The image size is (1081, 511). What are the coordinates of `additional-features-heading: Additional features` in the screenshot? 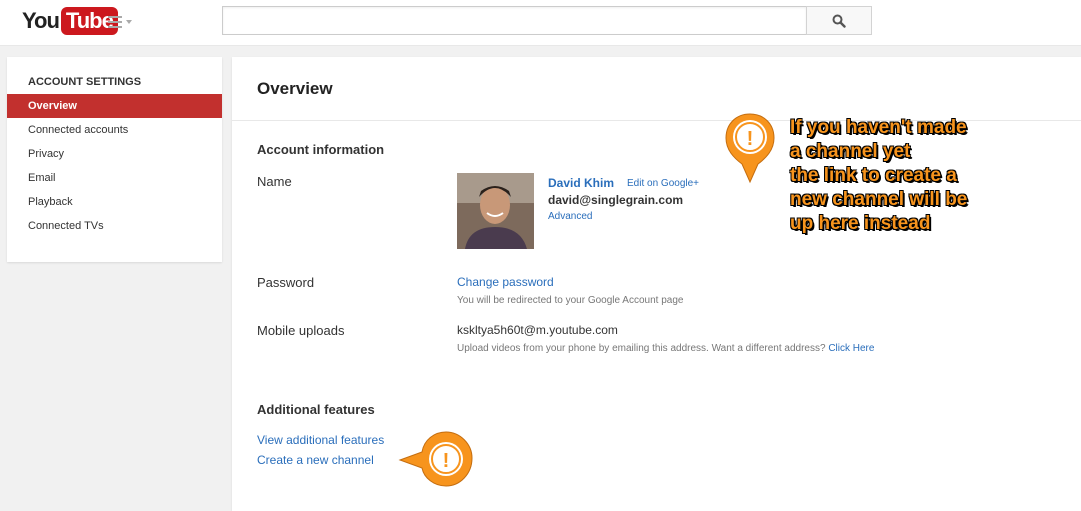 It's located at (316, 409).